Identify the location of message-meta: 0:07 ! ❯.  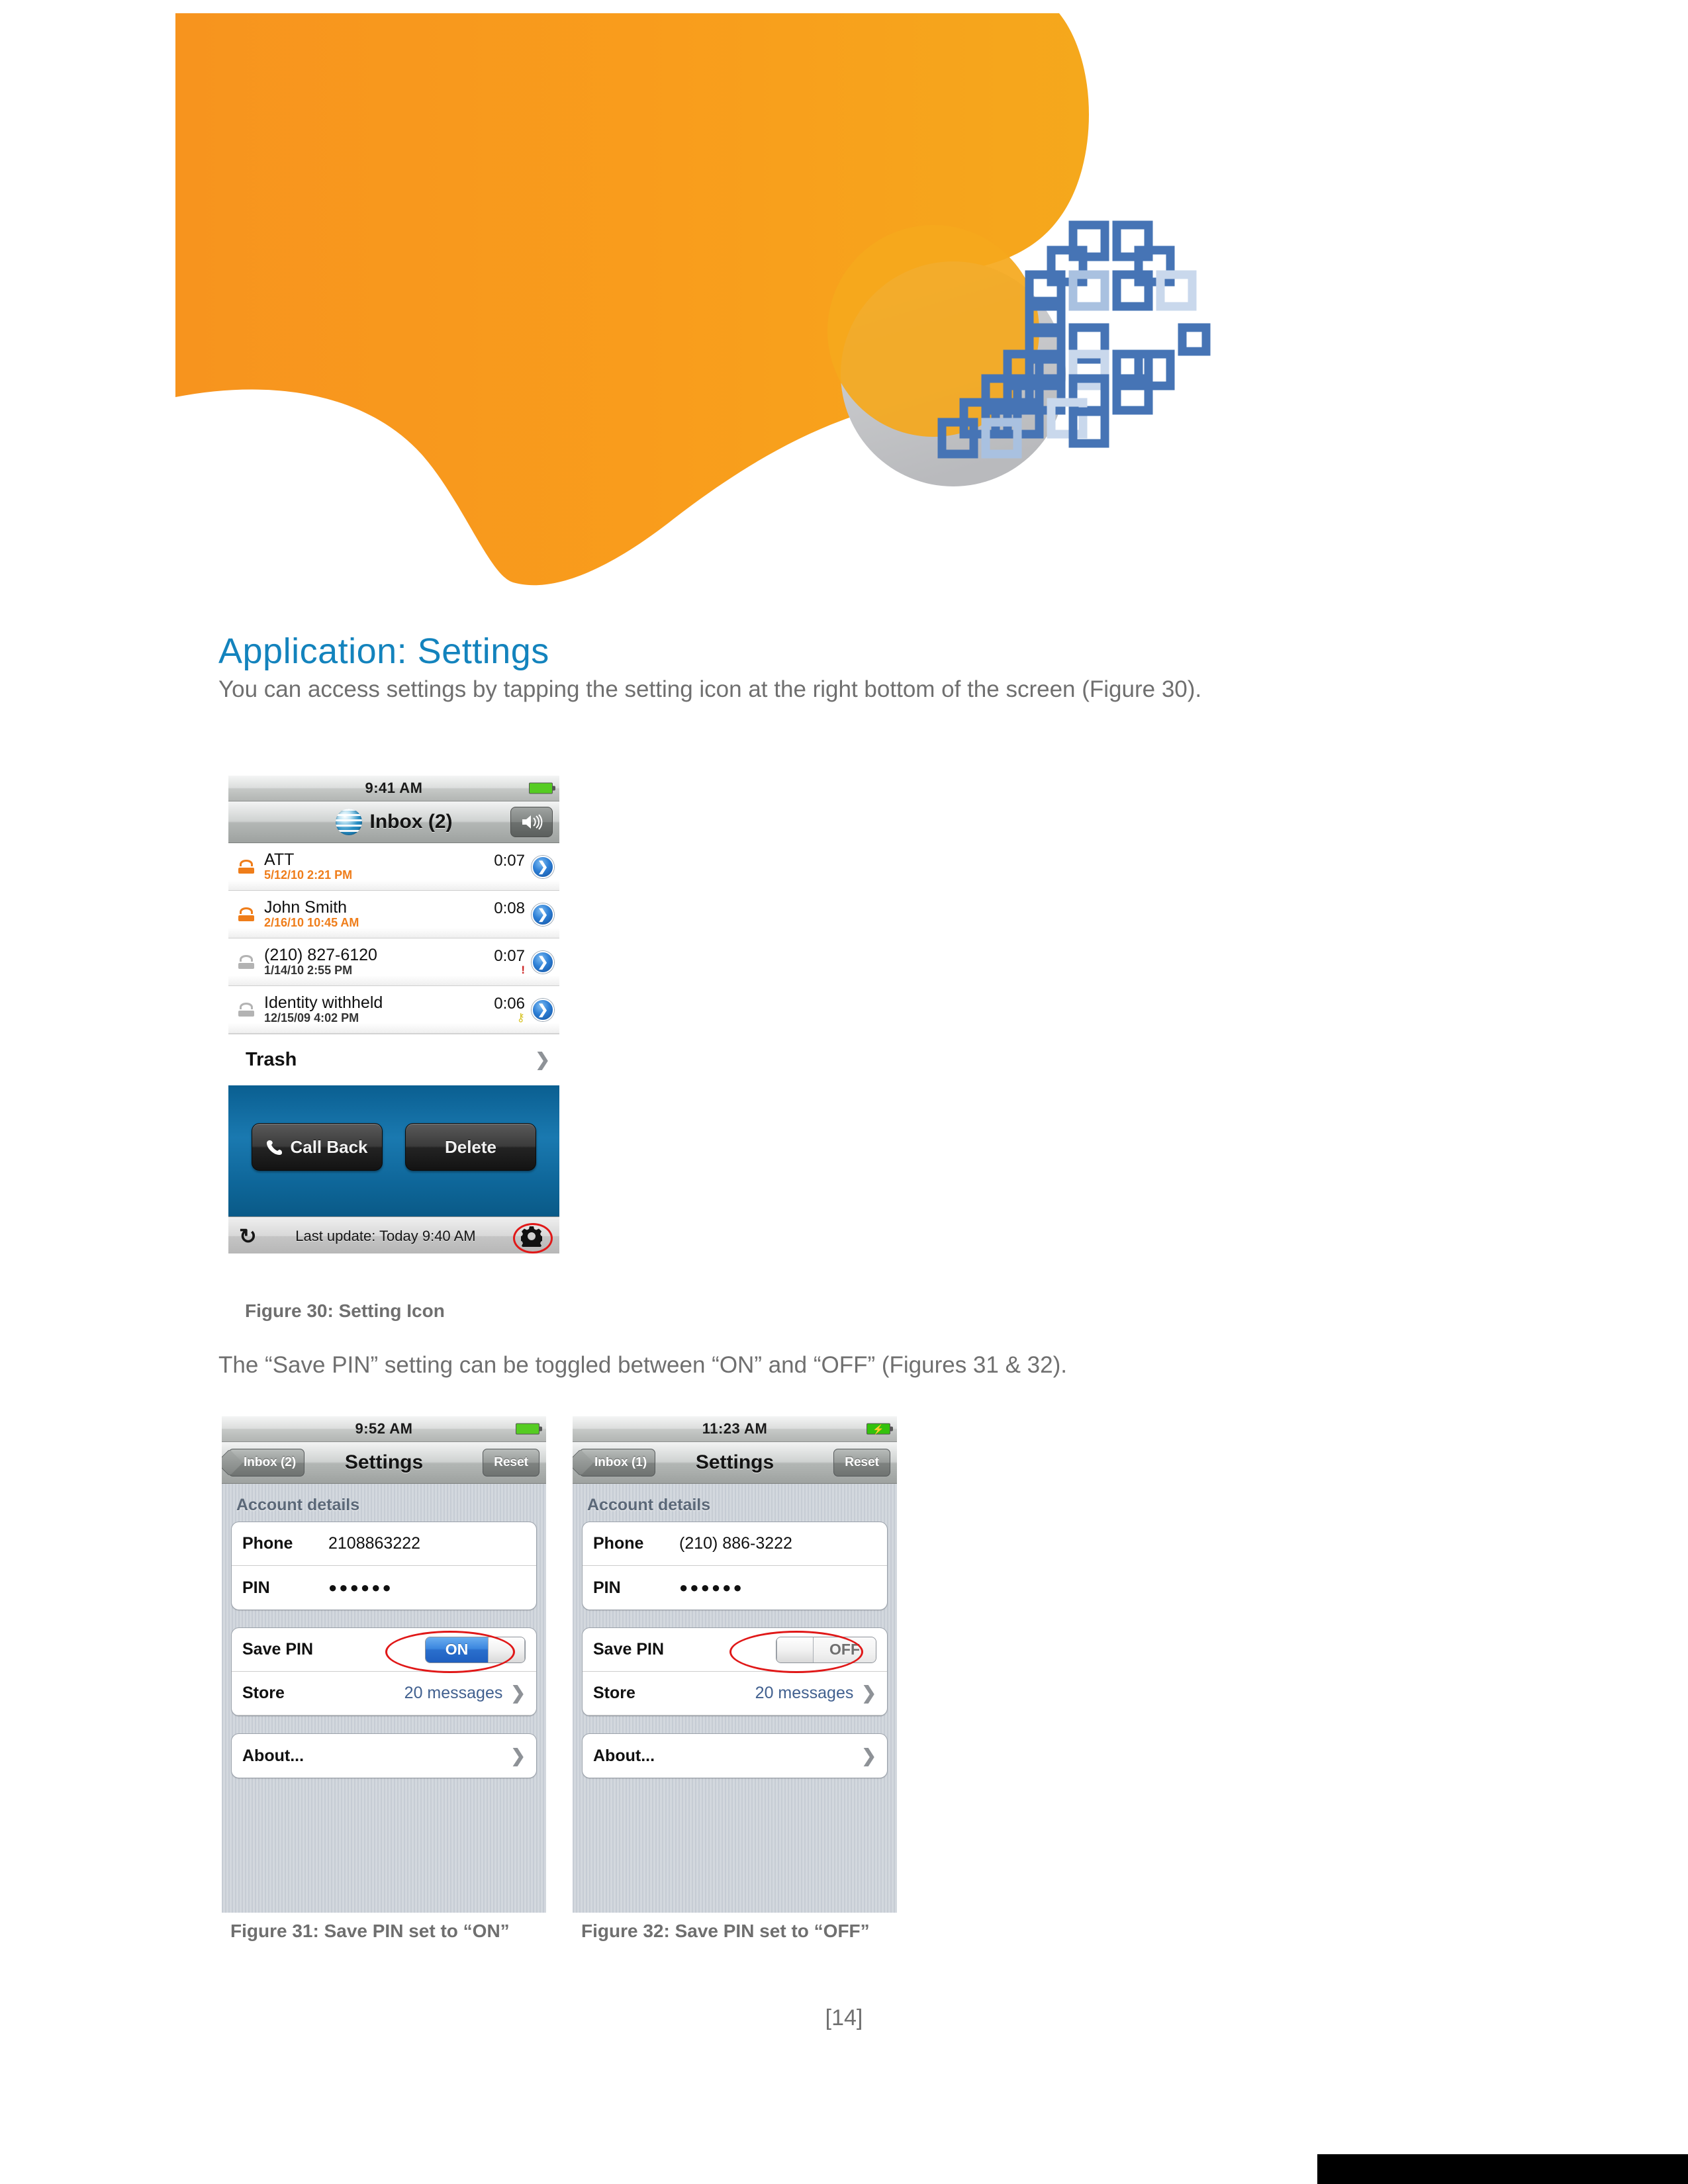
(524, 962).